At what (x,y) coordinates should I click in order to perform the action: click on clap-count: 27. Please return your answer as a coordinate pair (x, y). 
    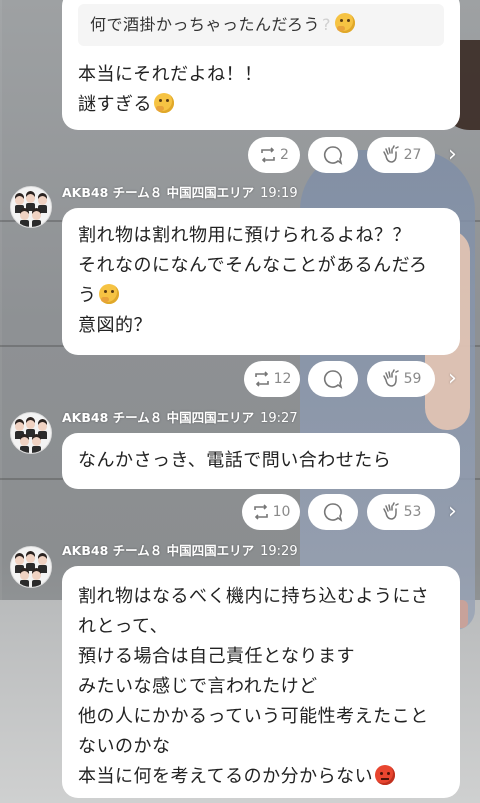
    Looking at the image, I should click on (412, 155).